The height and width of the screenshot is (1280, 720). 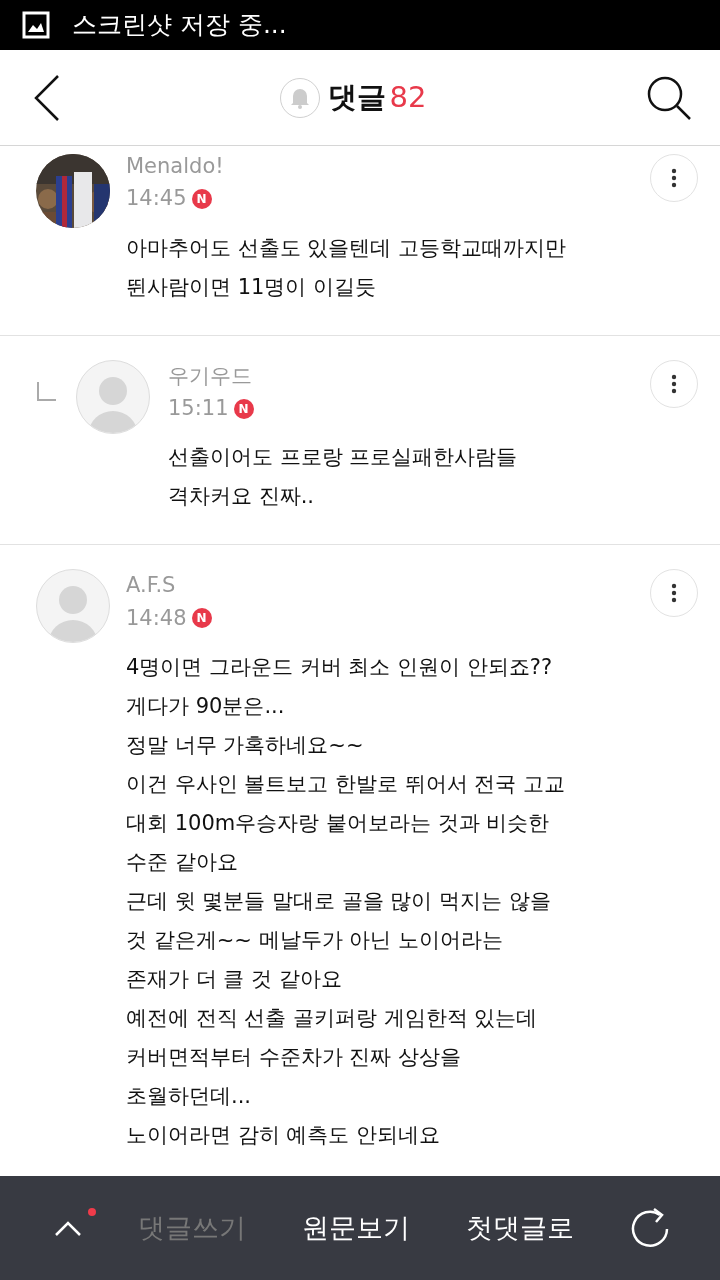 What do you see at coordinates (210, 376) in the screenshot?
I see `user-name: 우기우드` at bounding box center [210, 376].